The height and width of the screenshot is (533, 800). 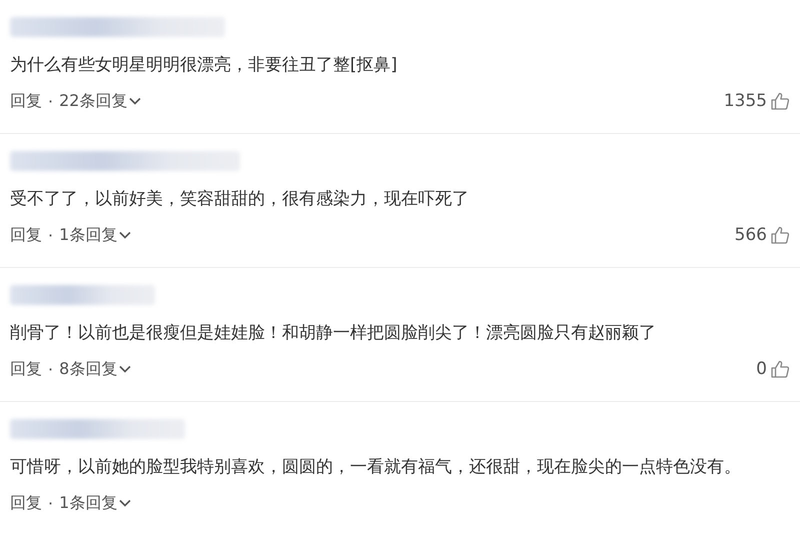 I want to click on comment-text: 削骨了！以前也是很瘦但是娃娃脸！和胡静一样把圆脸削尖了！漂亮圆脸只有赵丽颖了, so click(x=333, y=333).